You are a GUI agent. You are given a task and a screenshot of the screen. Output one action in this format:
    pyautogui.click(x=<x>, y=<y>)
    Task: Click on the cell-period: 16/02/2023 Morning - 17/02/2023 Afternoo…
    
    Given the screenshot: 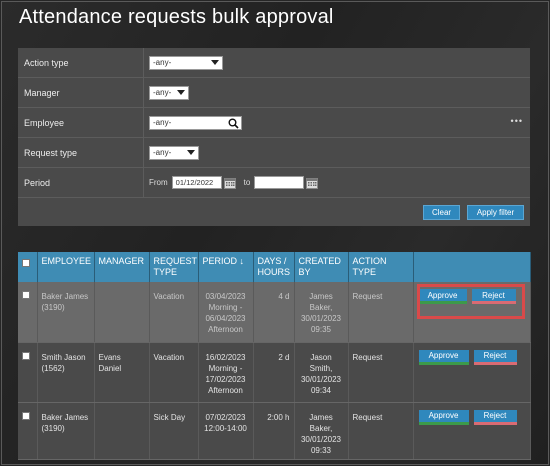 What is the action you would take?
    pyautogui.click(x=226, y=372)
    